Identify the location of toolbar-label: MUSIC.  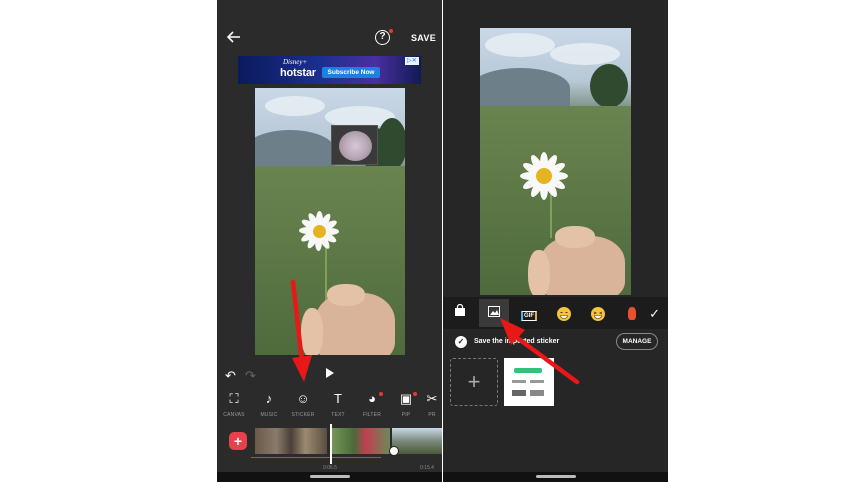
(269, 415).